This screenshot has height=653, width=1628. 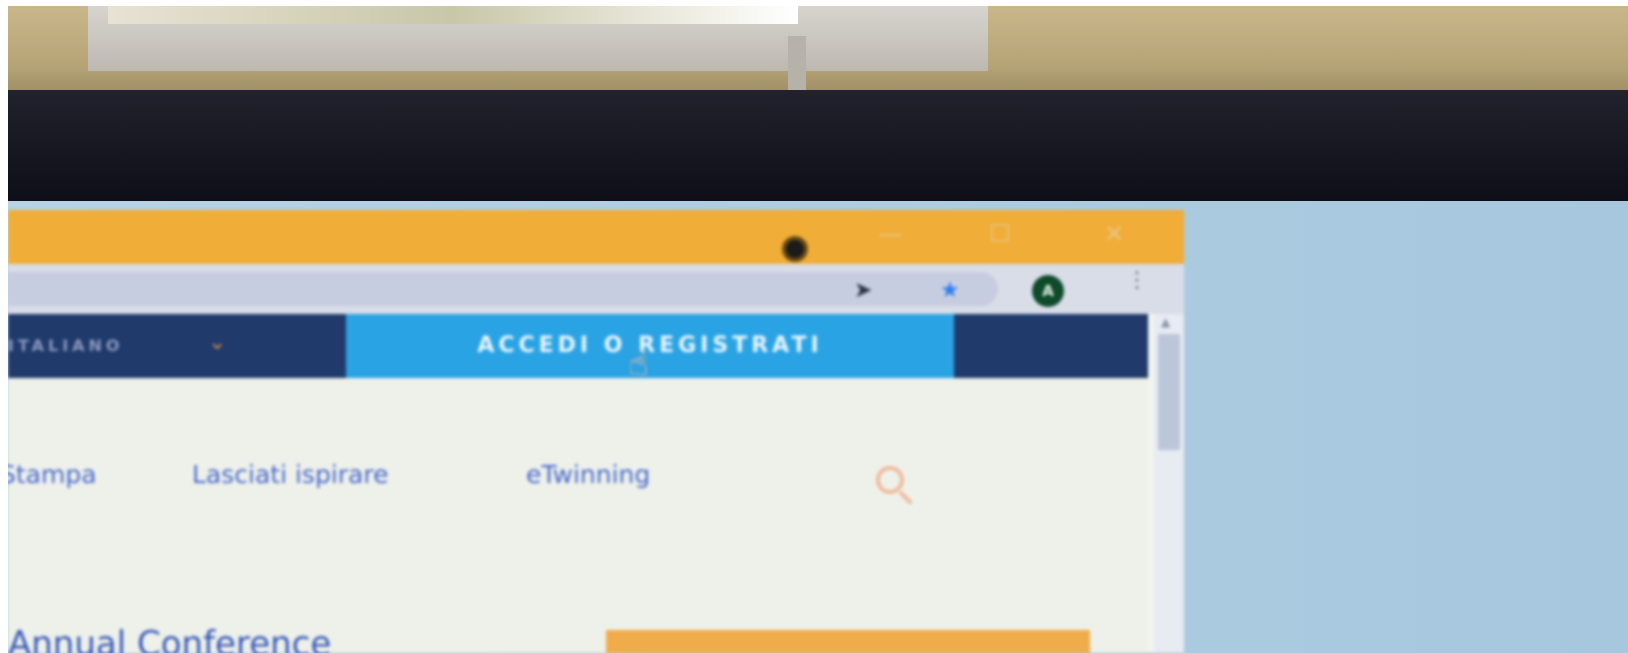 I want to click on camera-dot-icon, so click(x=795, y=249).